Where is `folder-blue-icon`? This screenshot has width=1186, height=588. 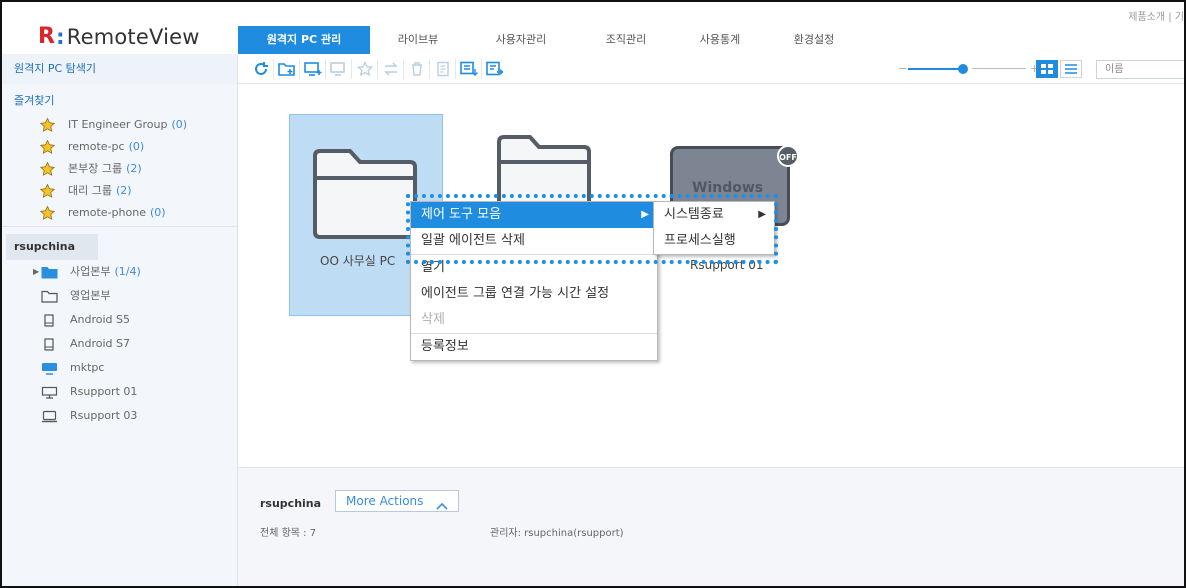 folder-blue-icon is located at coordinates (49, 272).